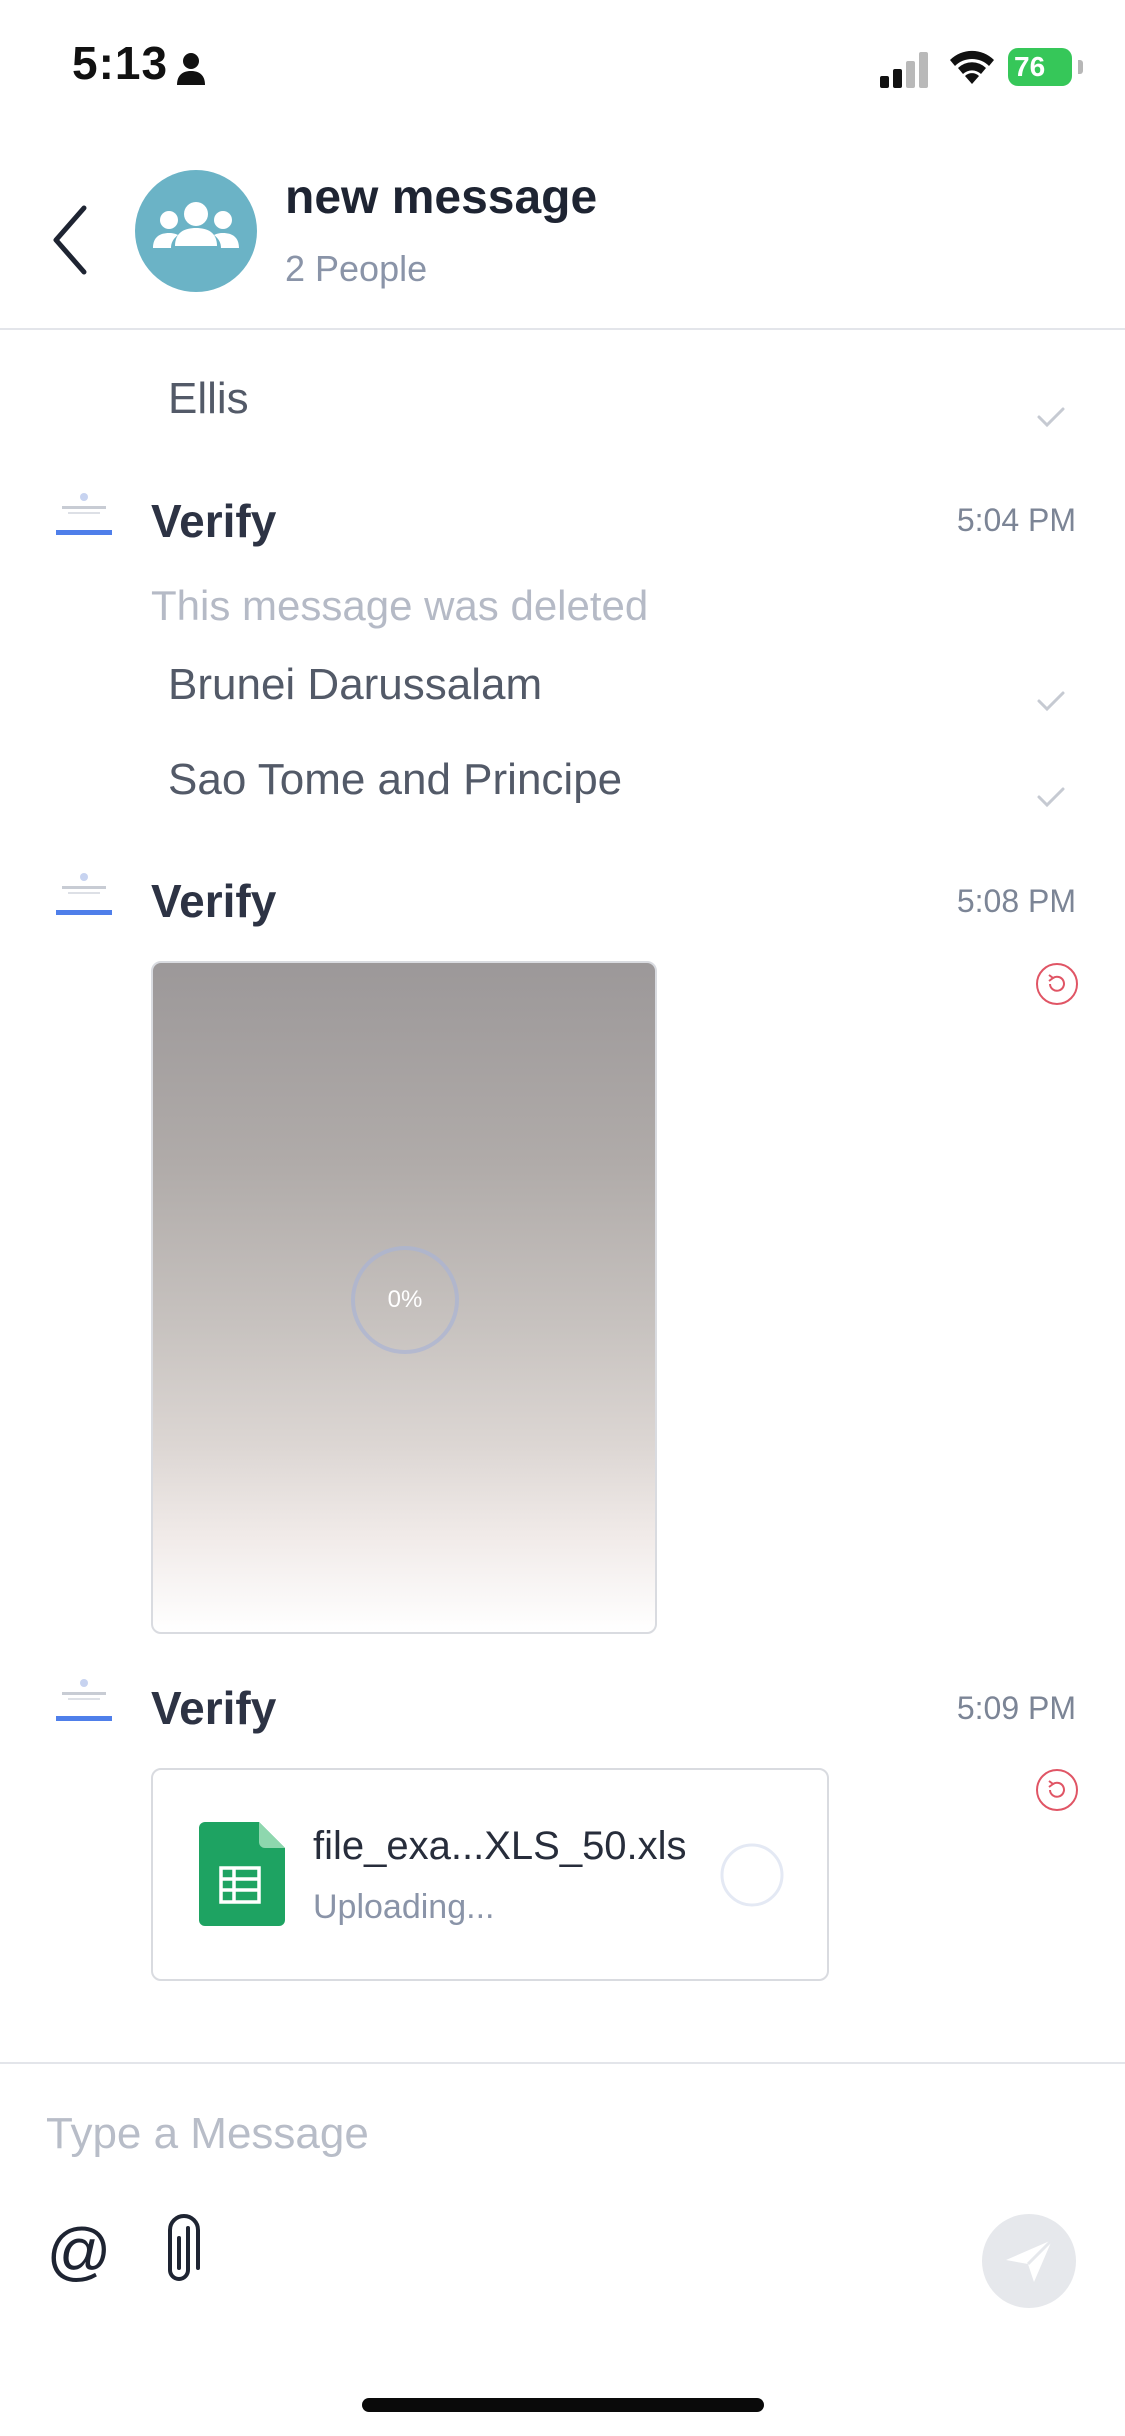 The height and width of the screenshot is (2436, 1125). What do you see at coordinates (196, 225) in the screenshot?
I see `group-icon` at bounding box center [196, 225].